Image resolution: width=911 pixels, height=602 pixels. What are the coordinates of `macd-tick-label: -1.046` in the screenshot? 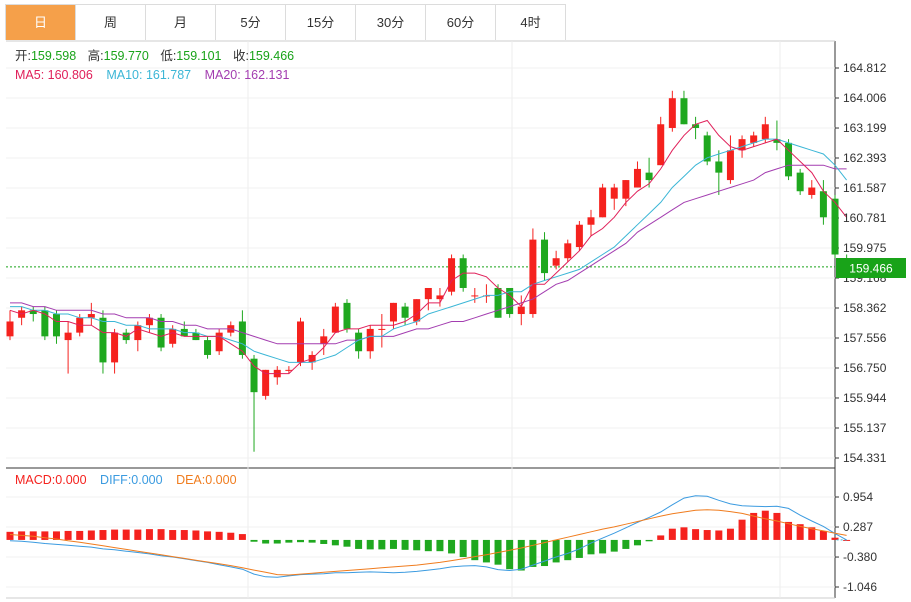 It's located at (860, 587).